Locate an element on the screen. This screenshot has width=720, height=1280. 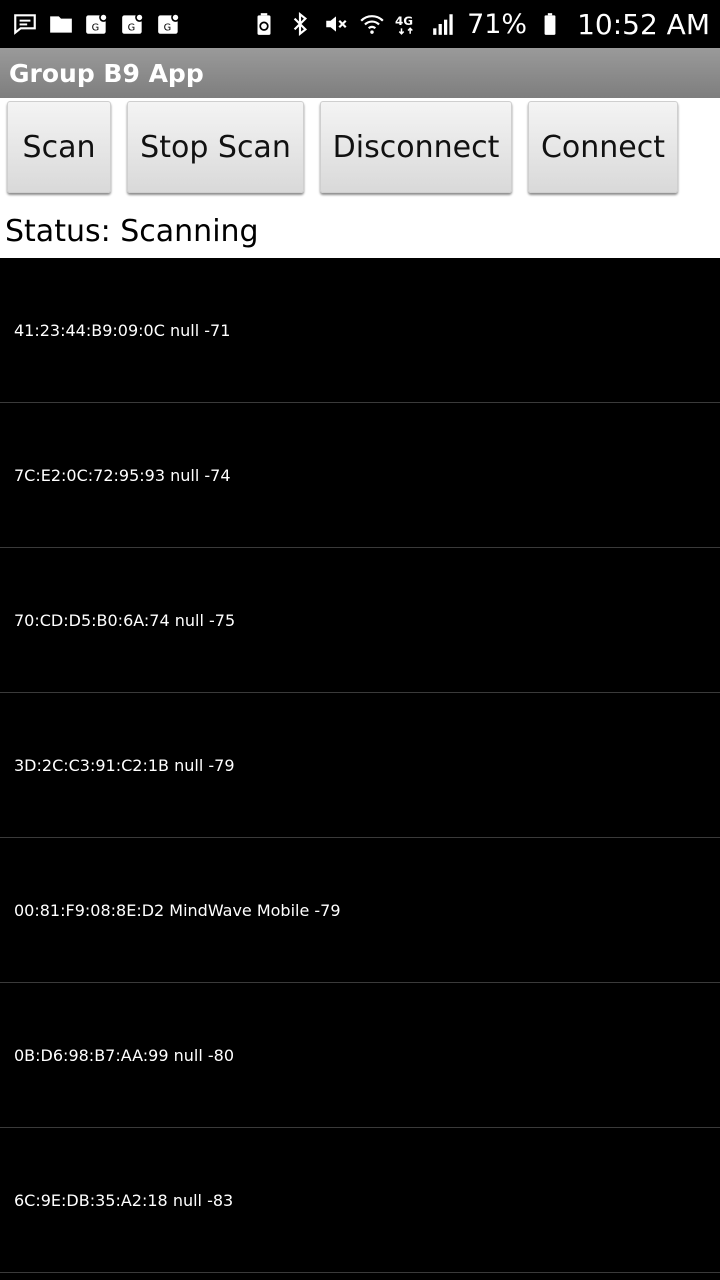
device-list-item: 00:81:F9:08:8E:D2 MindWave Mobile -79 is located at coordinates (360, 910).